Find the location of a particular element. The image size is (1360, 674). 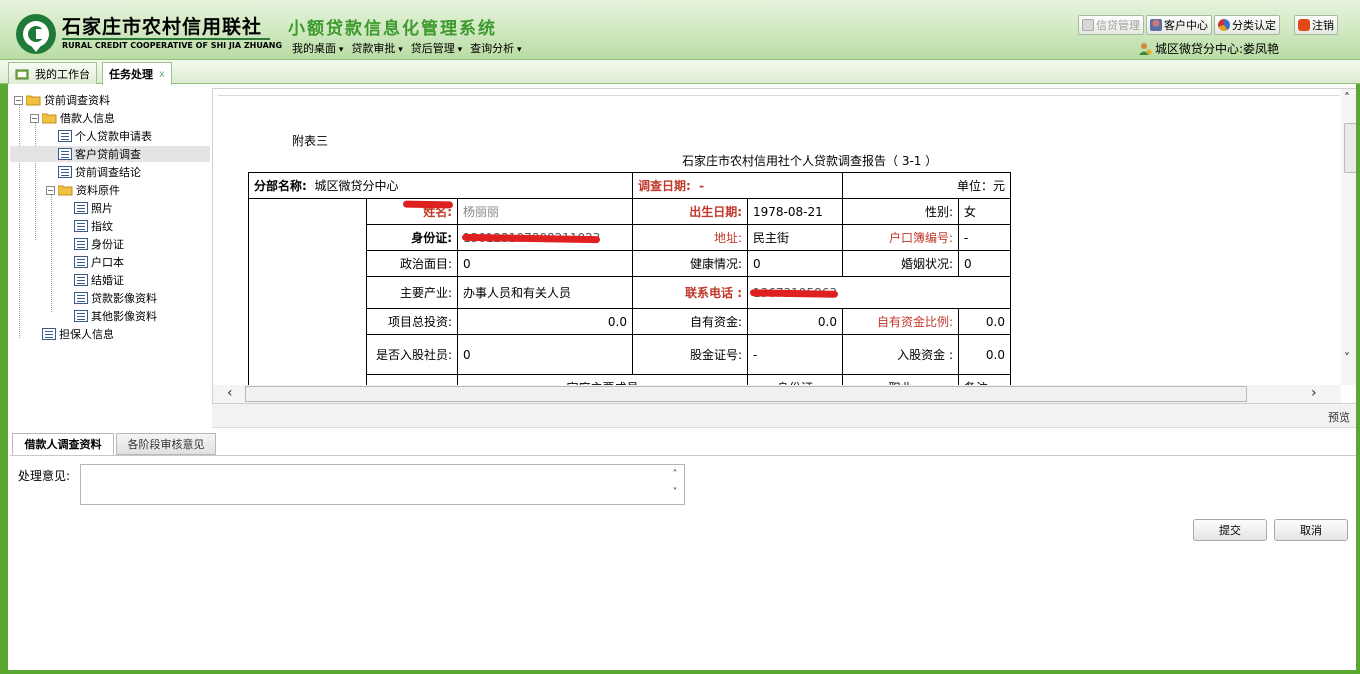

customer-center-button: 客户中心 is located at coordinates (1179, 25).